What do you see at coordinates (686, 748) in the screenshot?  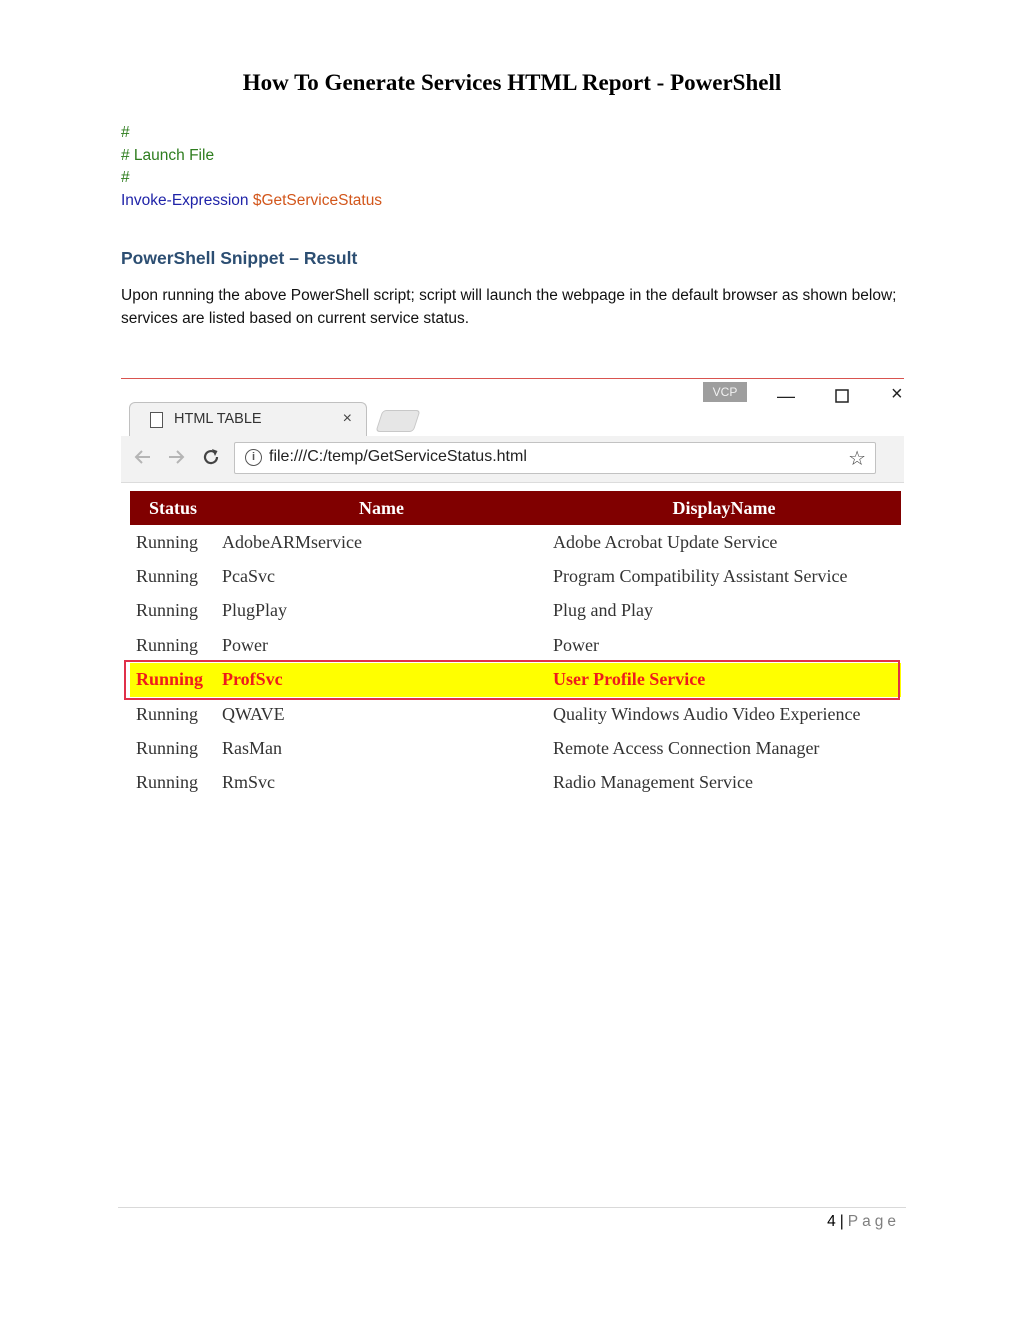 I see `cell-display: Remote Access Connection Manager` at bounding box center [686, 748].